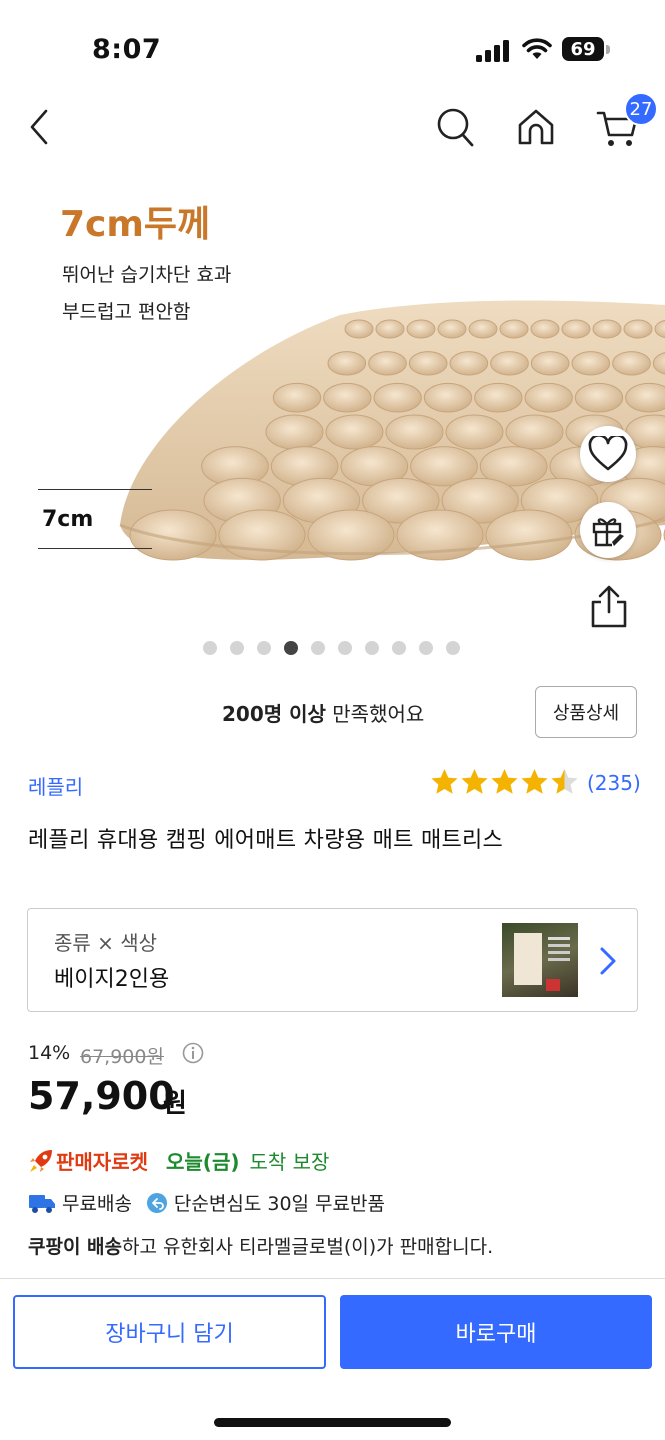  Describe the element at coordinates (279, 1204) in the screenshot. I see `free-return-text: 단순변심도 30일 무료반품` at that location.